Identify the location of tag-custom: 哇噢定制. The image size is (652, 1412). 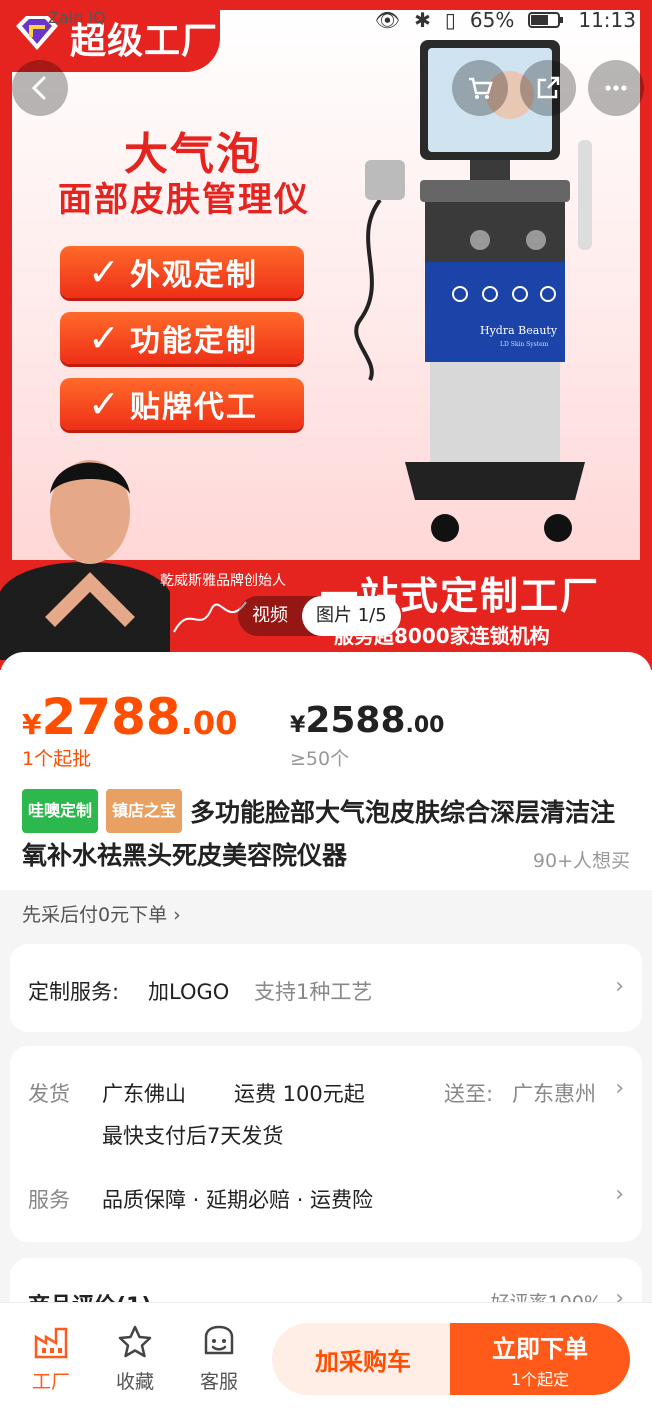
(60, 811).